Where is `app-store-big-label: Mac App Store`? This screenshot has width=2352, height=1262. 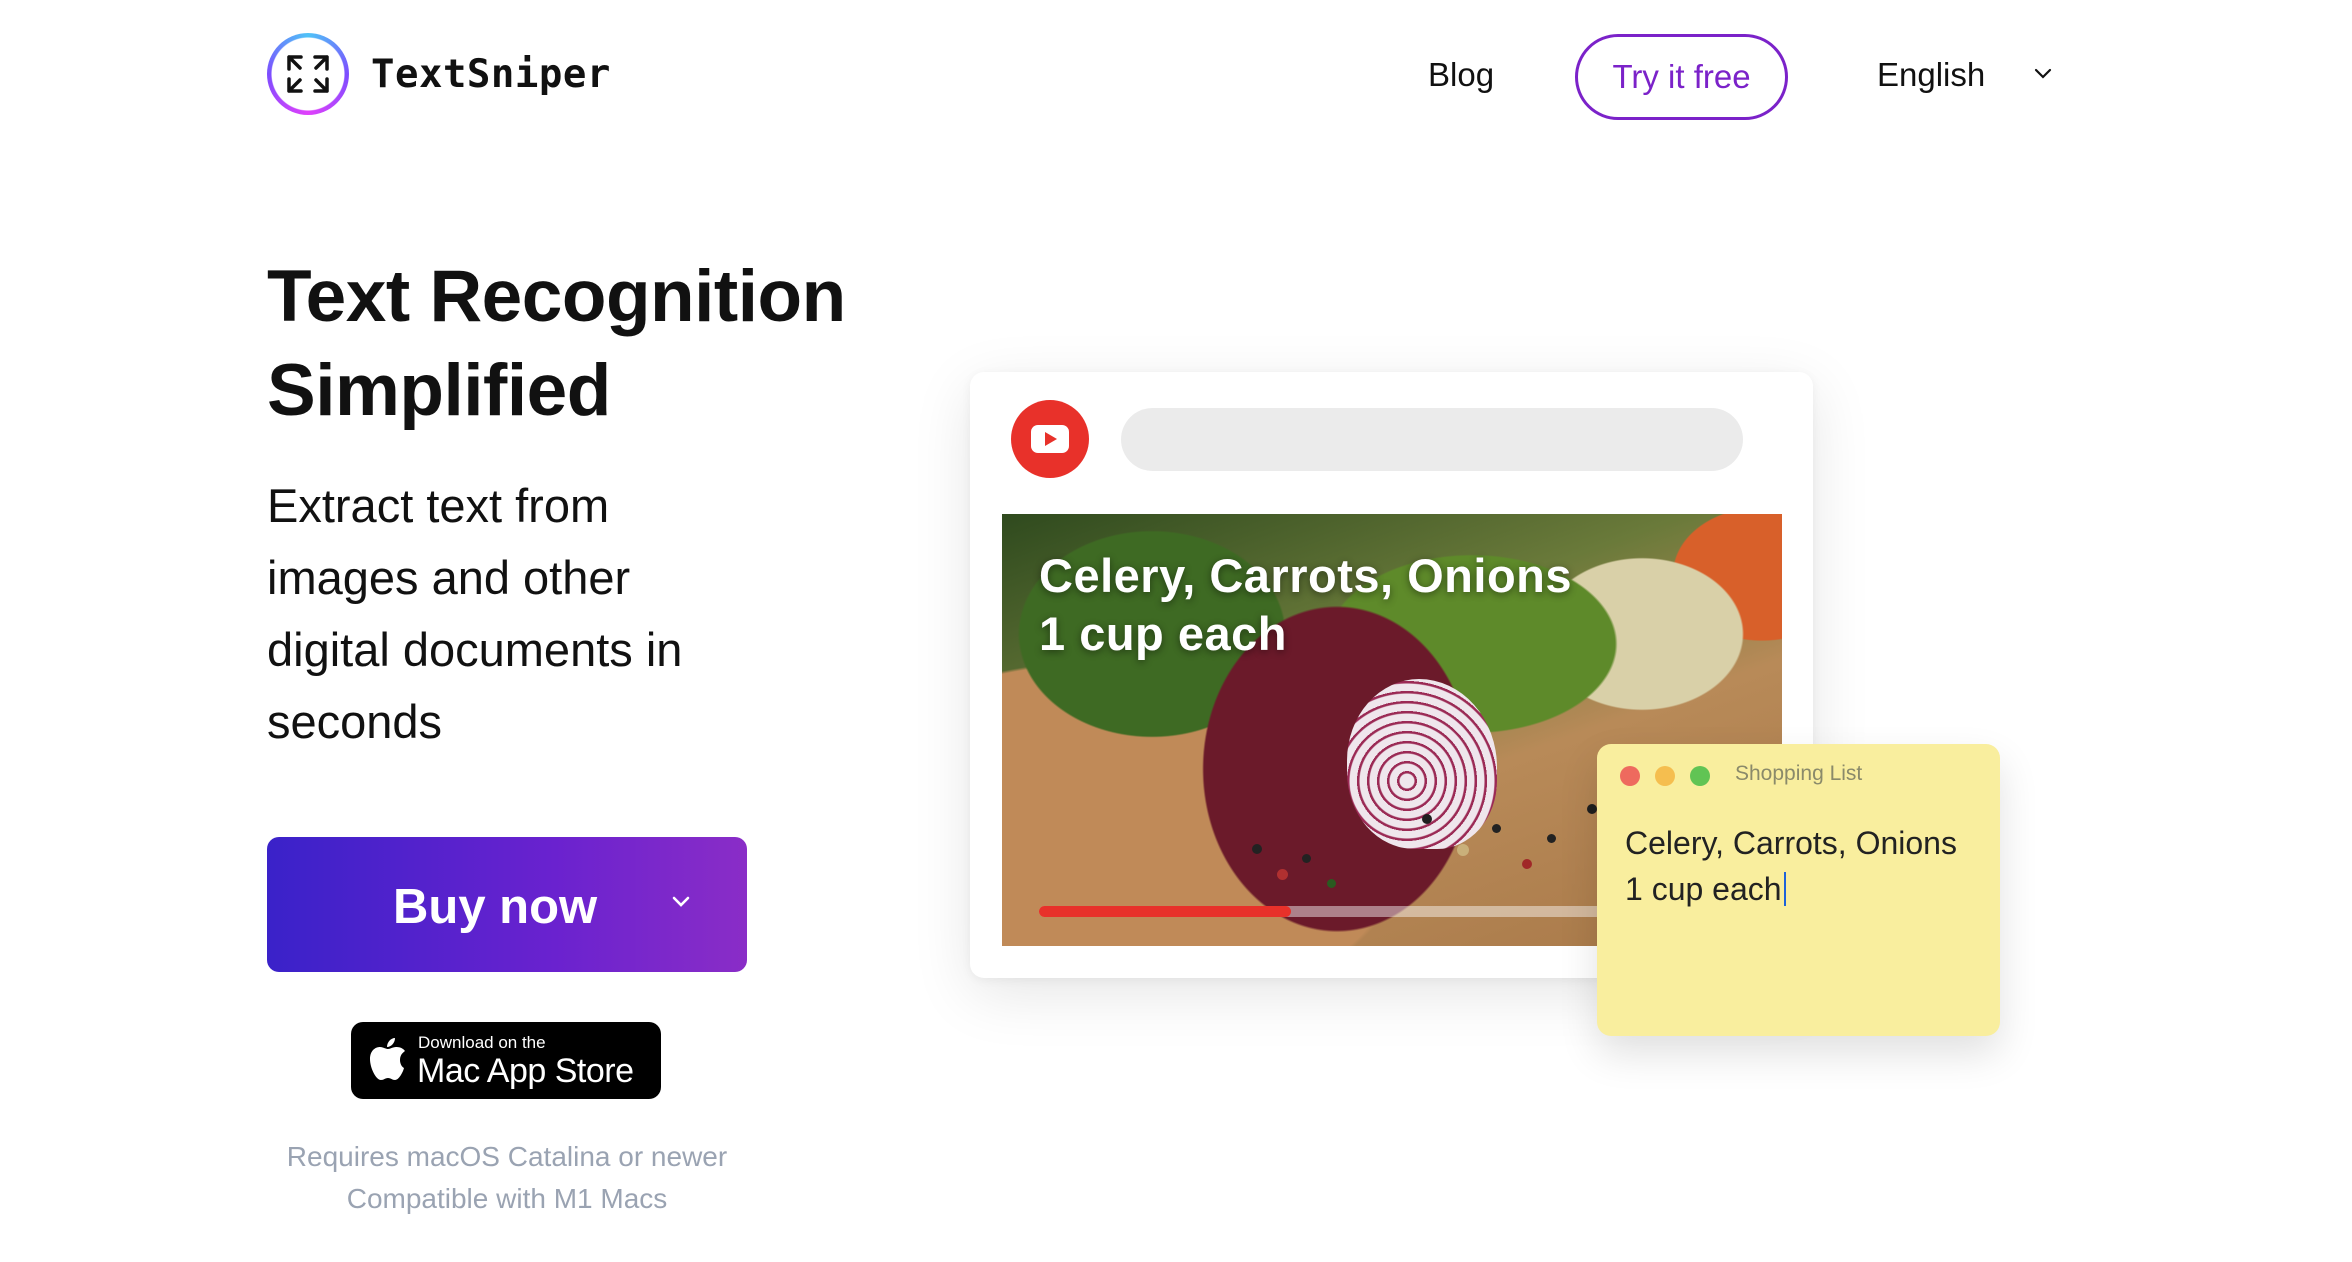 app-store-big-label: Mac App Store is located at coordinates (525, 1071).